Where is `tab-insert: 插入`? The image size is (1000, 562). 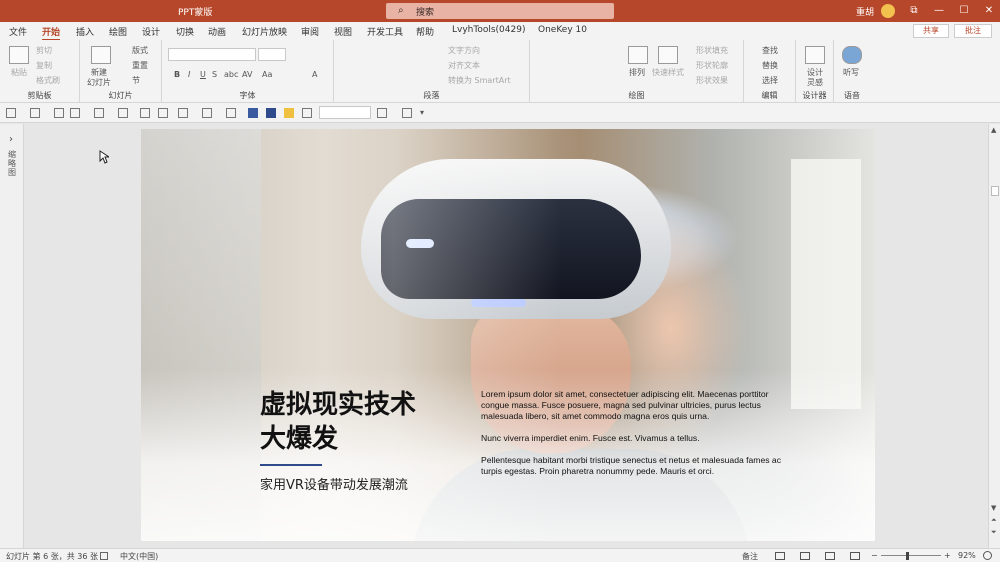 tab-insert: 插入 is located at coordinates (85, 31).